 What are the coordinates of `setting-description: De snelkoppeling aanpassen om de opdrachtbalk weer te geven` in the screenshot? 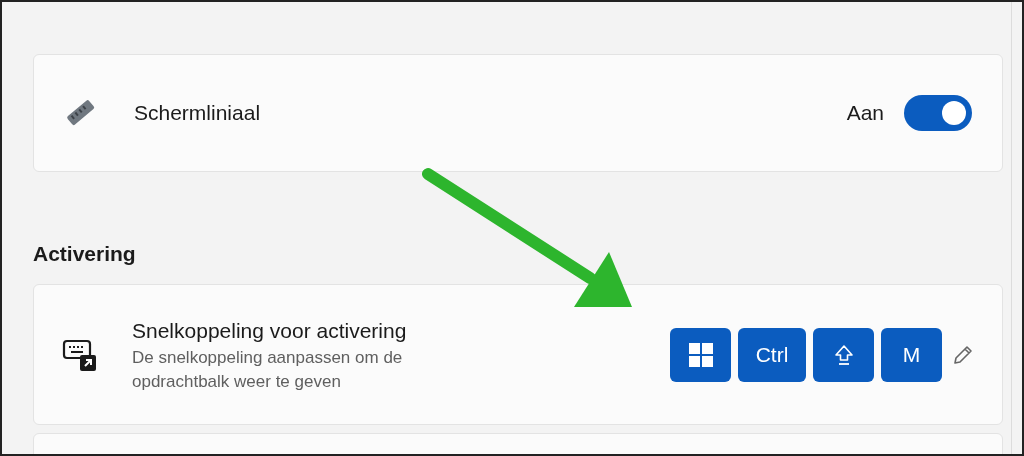 It's located at (268, 369).